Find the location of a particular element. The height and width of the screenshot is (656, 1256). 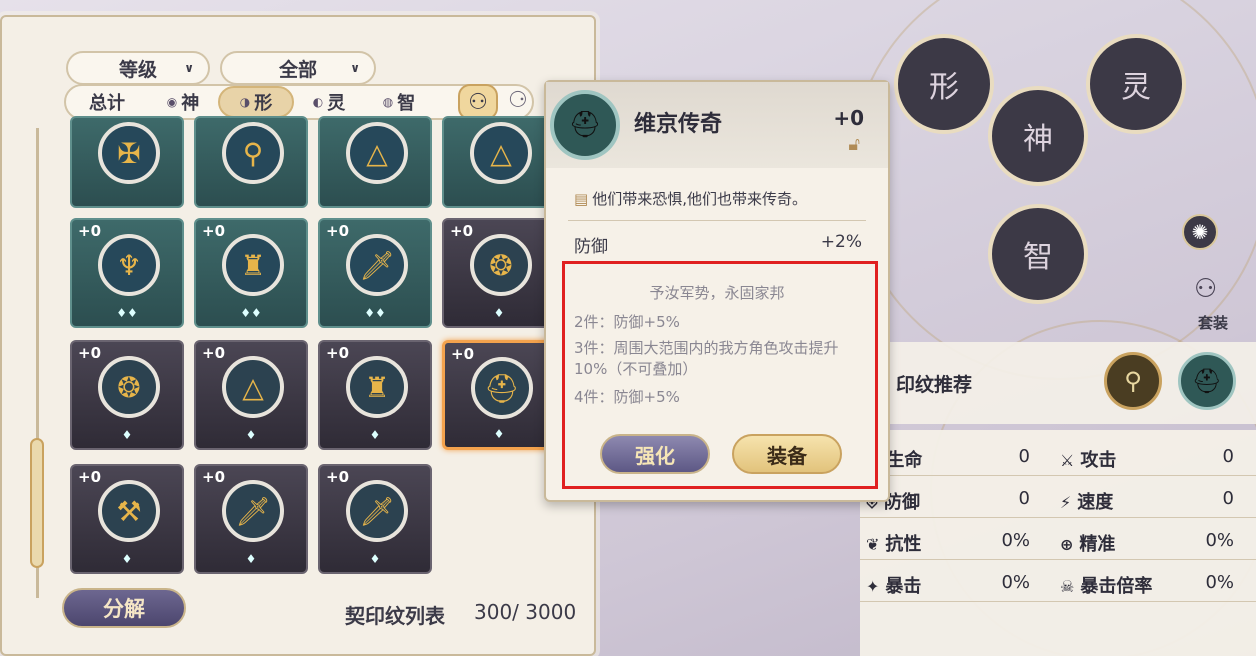

seal-card: +0 ♜ ♦♦ is located at coordinates (251, 273).